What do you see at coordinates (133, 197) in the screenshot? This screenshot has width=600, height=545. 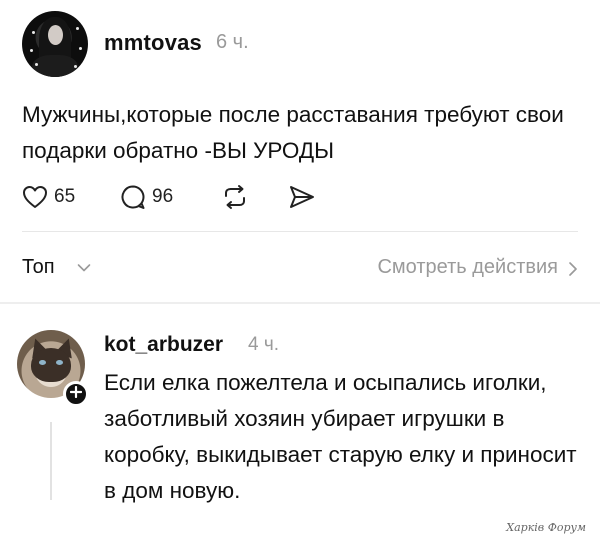 I see `comment-icon` at bounding box center [133, 197].